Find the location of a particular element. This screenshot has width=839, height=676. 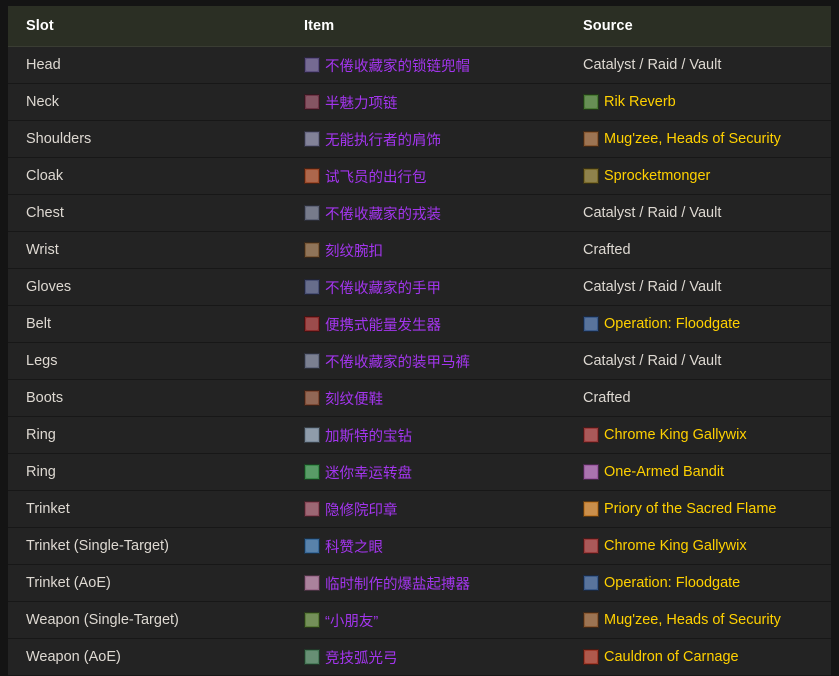

ring-wheel-icon is located at coordinates (312, 472).